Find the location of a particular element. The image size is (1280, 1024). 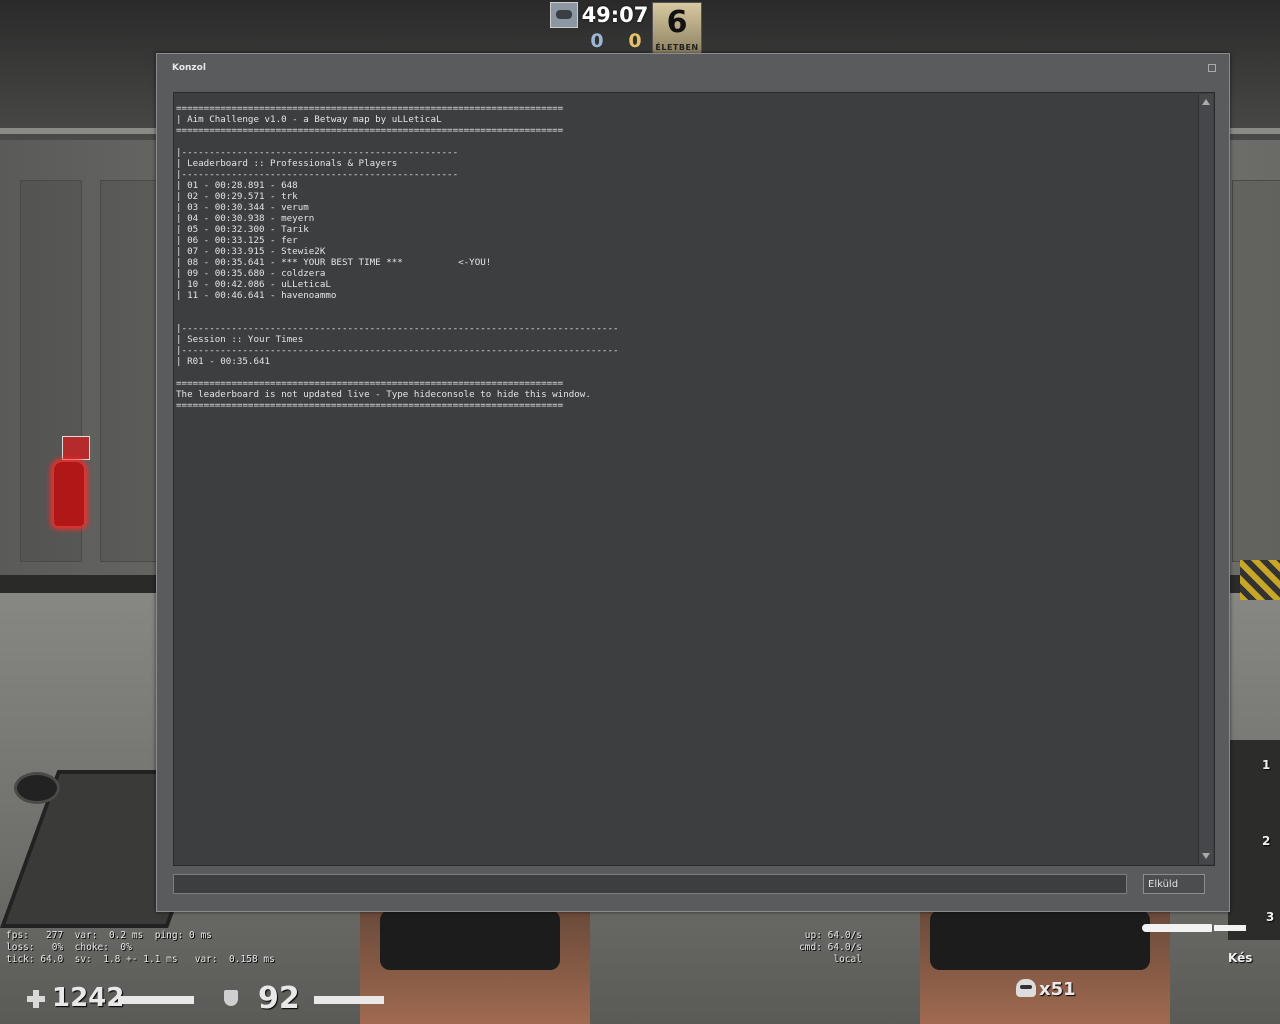

health-value: 1242 is located at coordinates (88, 998).